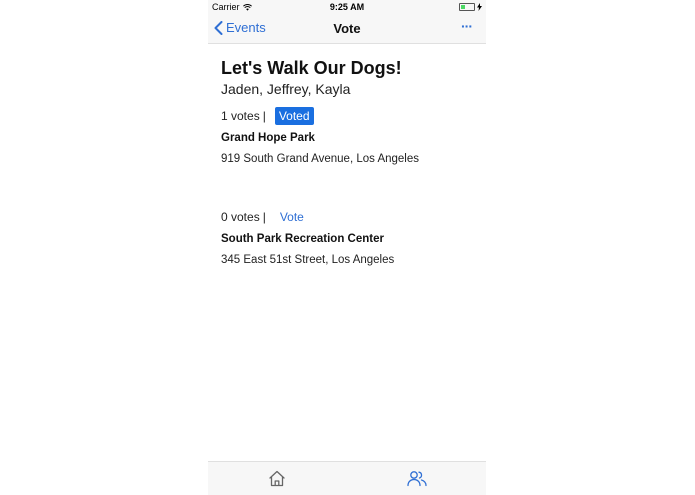 This screenshot has width=695, height=495. Describe the element at coordinates (311, 68) in the screenshot. I see `event-title: Let's Walk Our Dogs!` at that location.